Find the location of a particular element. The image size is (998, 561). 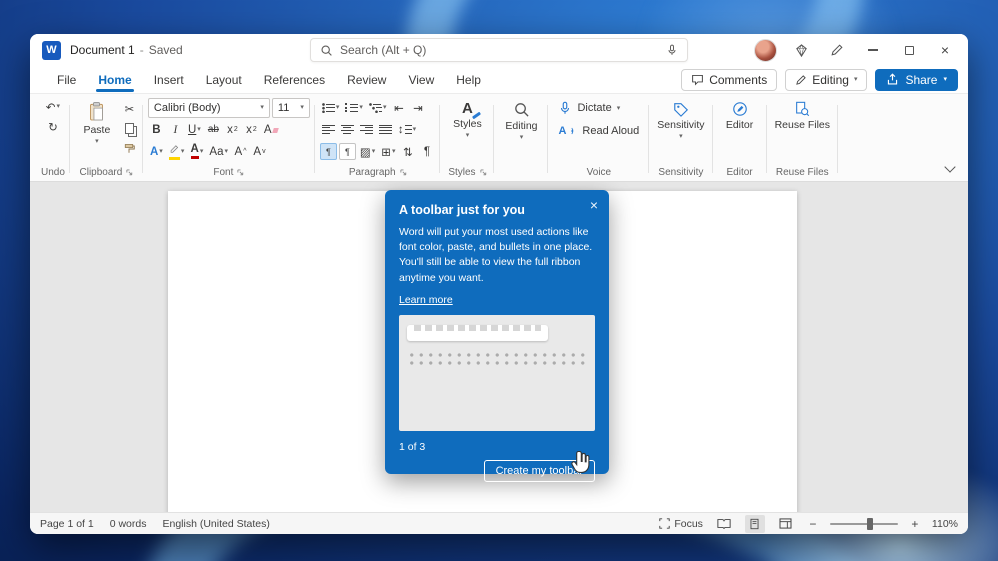

decrease-indent-button: ⇤ is located at coordinates (398, 107).